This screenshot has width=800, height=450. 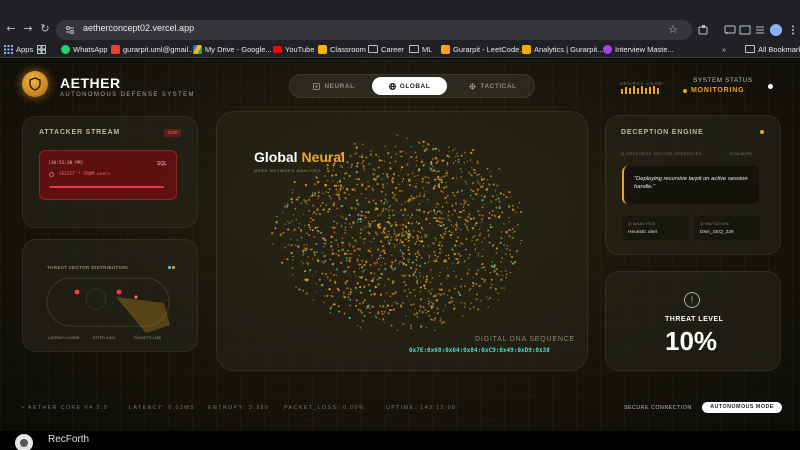 I want to click on bookmark-ml: ML, so click(x=420, y=49).